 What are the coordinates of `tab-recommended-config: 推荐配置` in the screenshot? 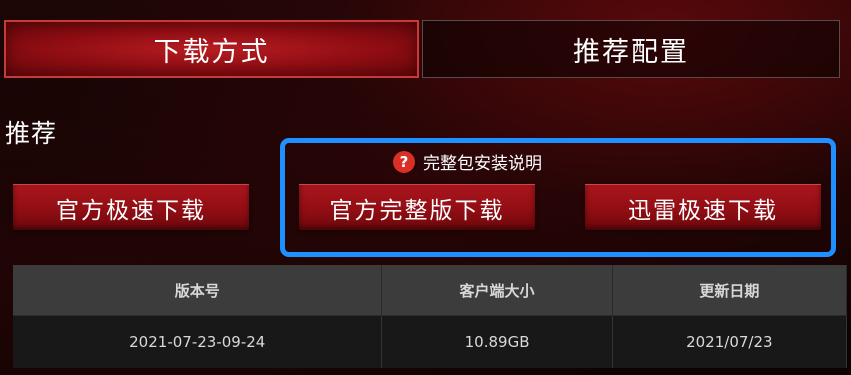 It's located at (631, 49).